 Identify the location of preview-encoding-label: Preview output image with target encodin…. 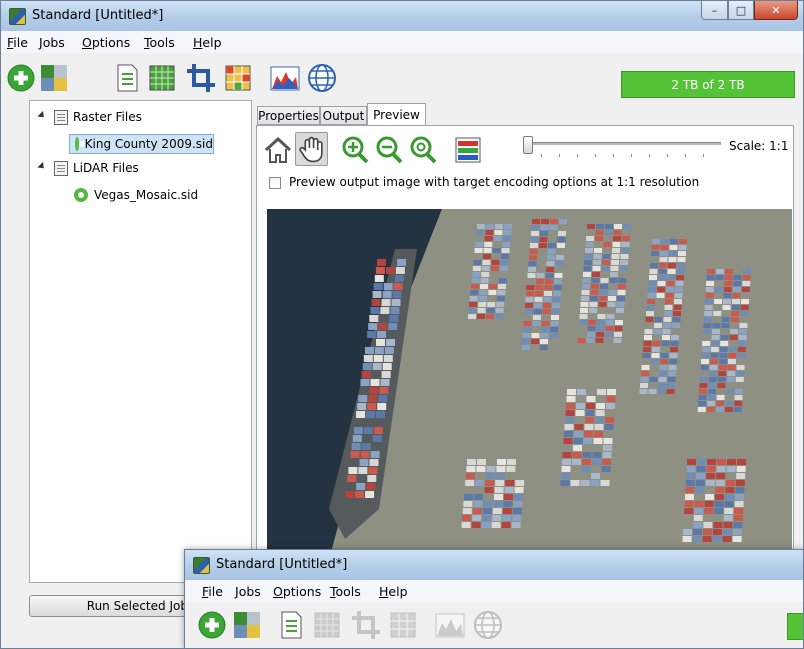
(494, 182).